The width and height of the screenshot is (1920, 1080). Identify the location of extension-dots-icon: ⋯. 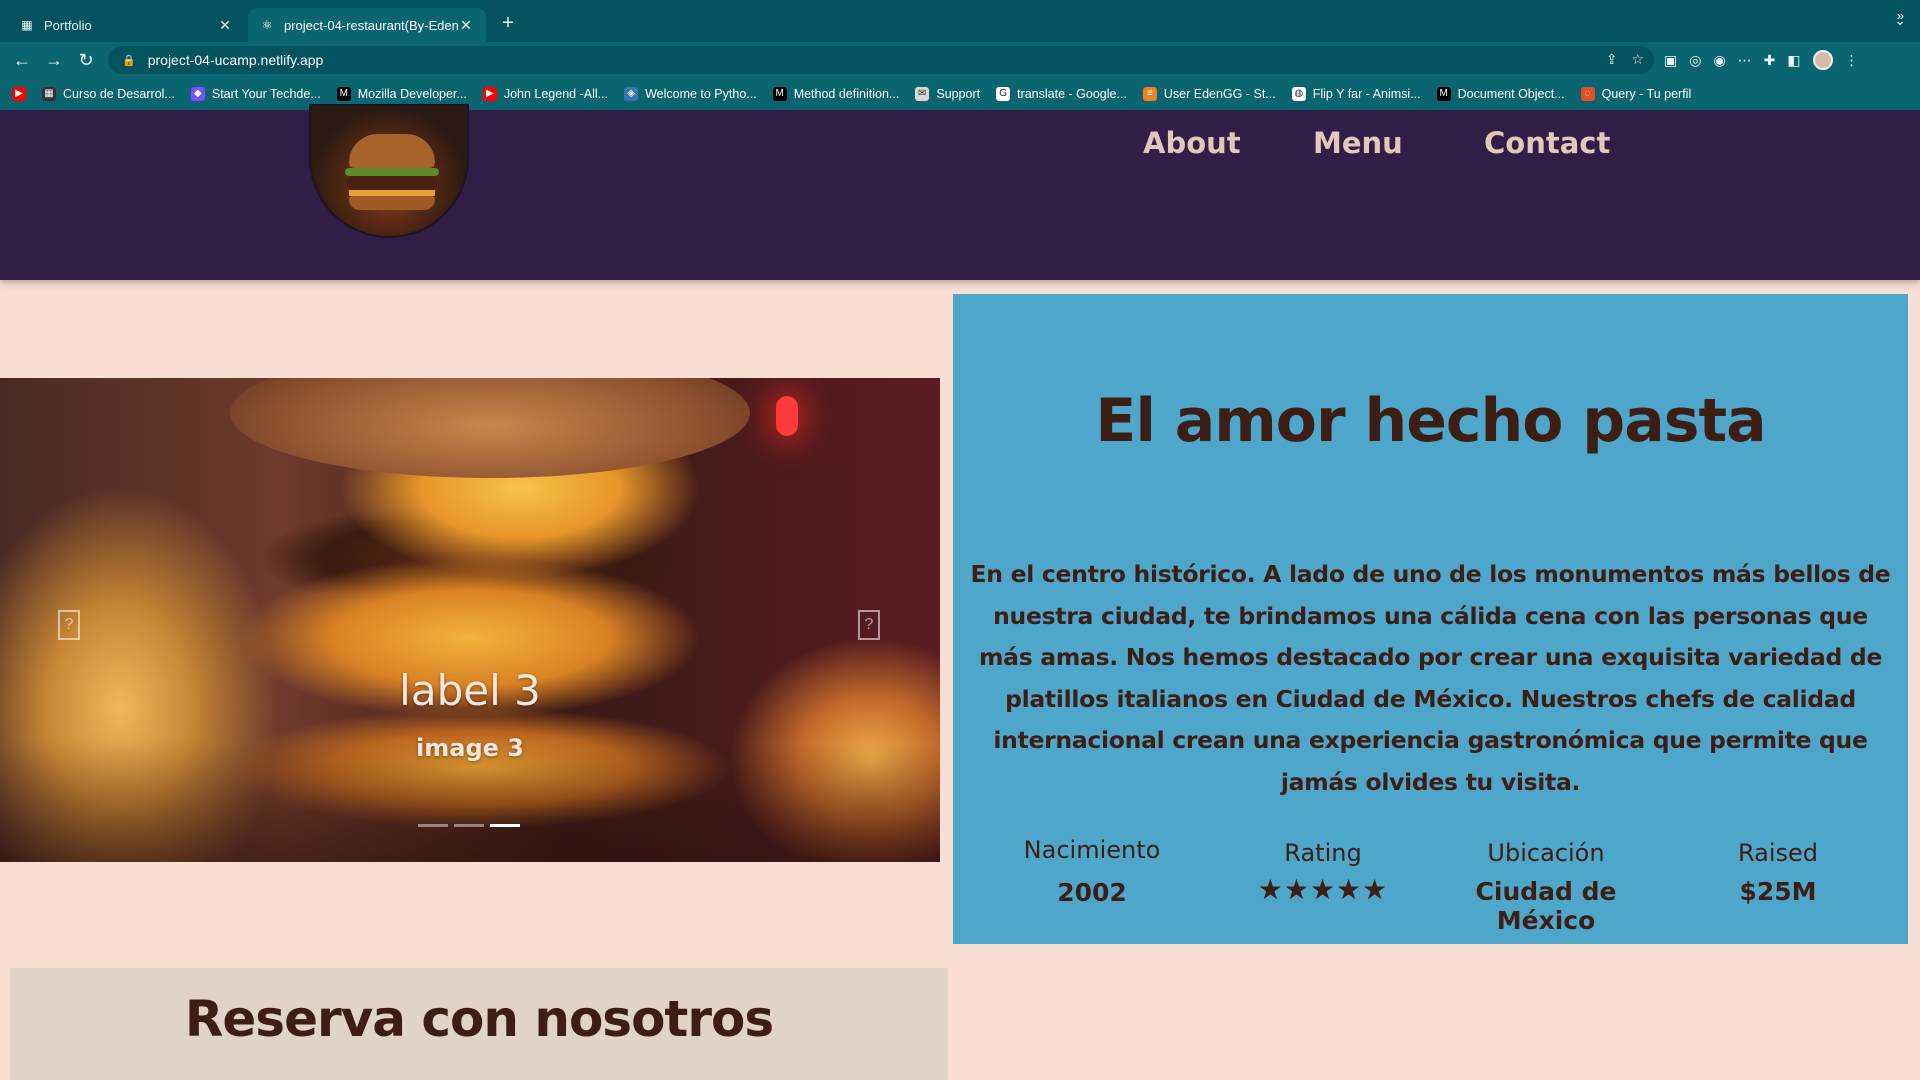
(1745, 60).